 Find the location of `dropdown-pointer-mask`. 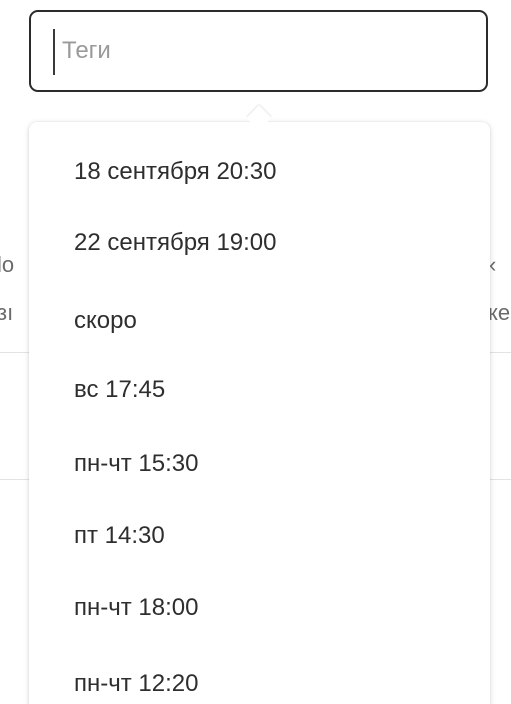

dropdown-pointer-mask is located at coordinates (260, 129).